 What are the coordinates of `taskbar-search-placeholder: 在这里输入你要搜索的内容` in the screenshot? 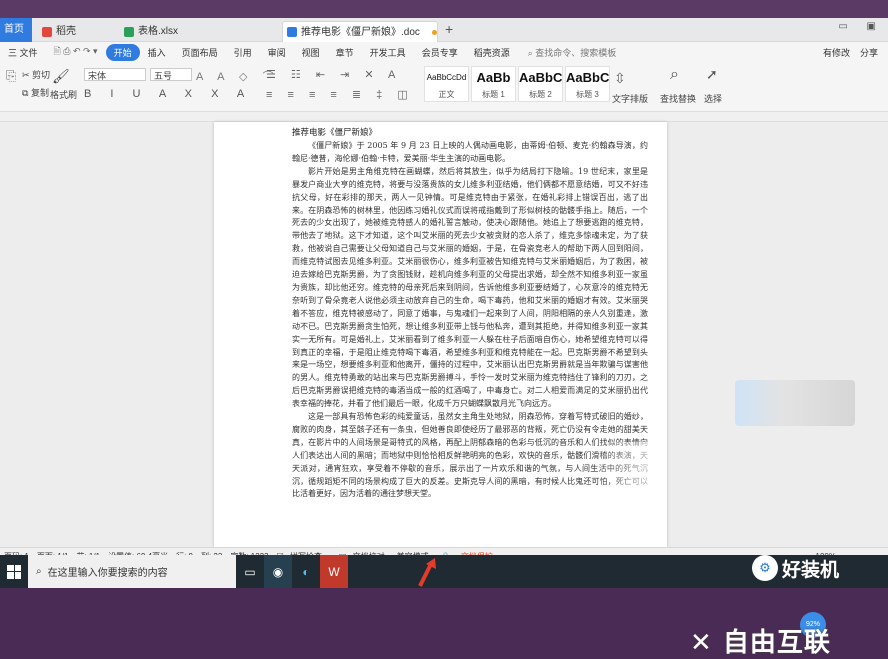 It's located at (107, 573).